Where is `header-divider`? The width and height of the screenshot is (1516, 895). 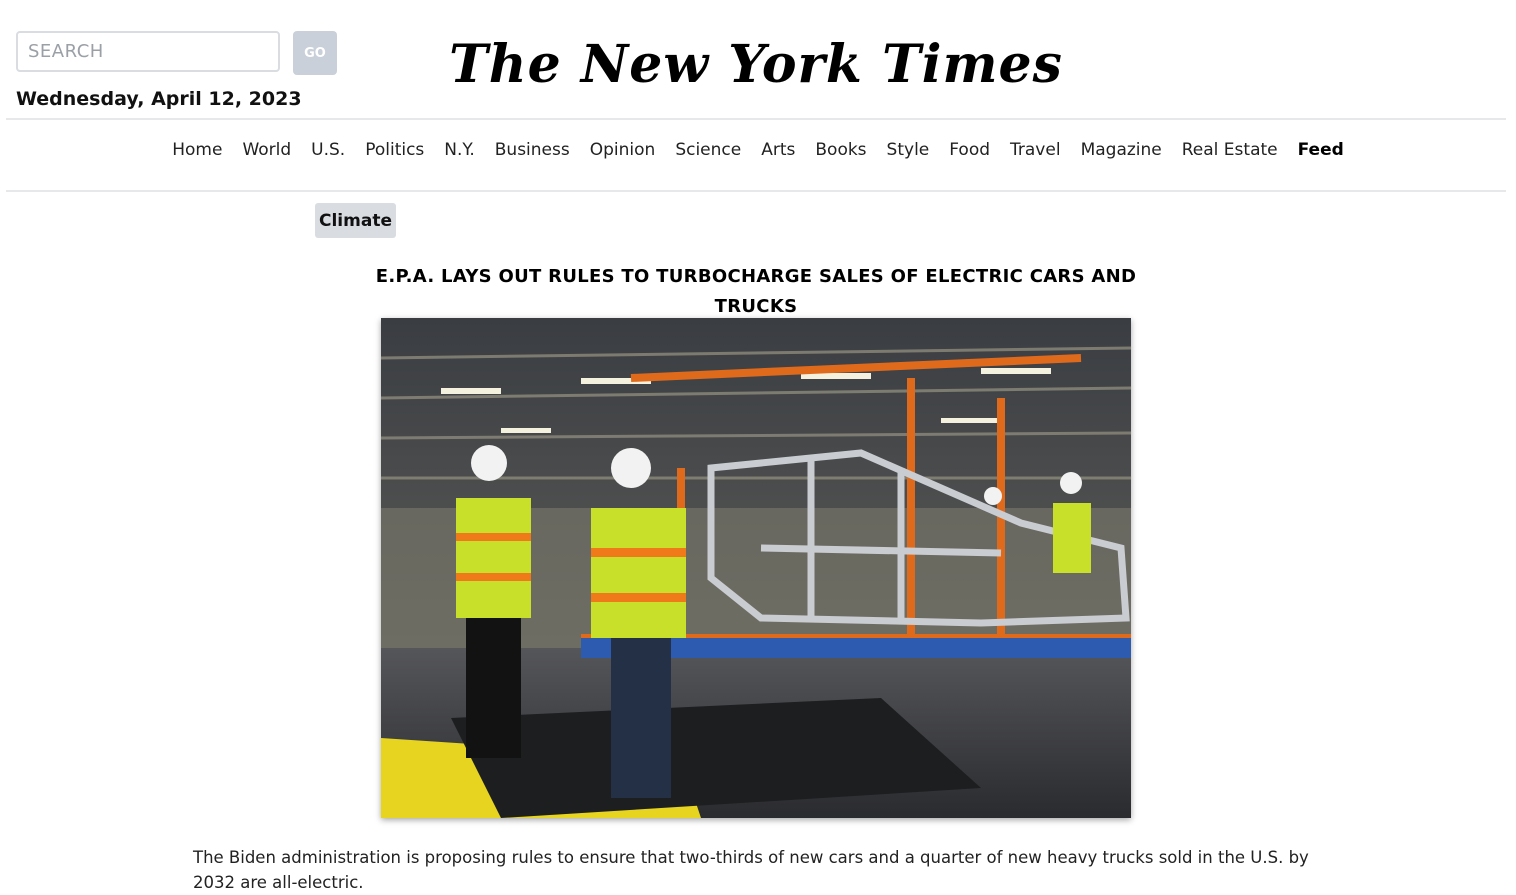
header-divider is located at coordinates (756, 119).